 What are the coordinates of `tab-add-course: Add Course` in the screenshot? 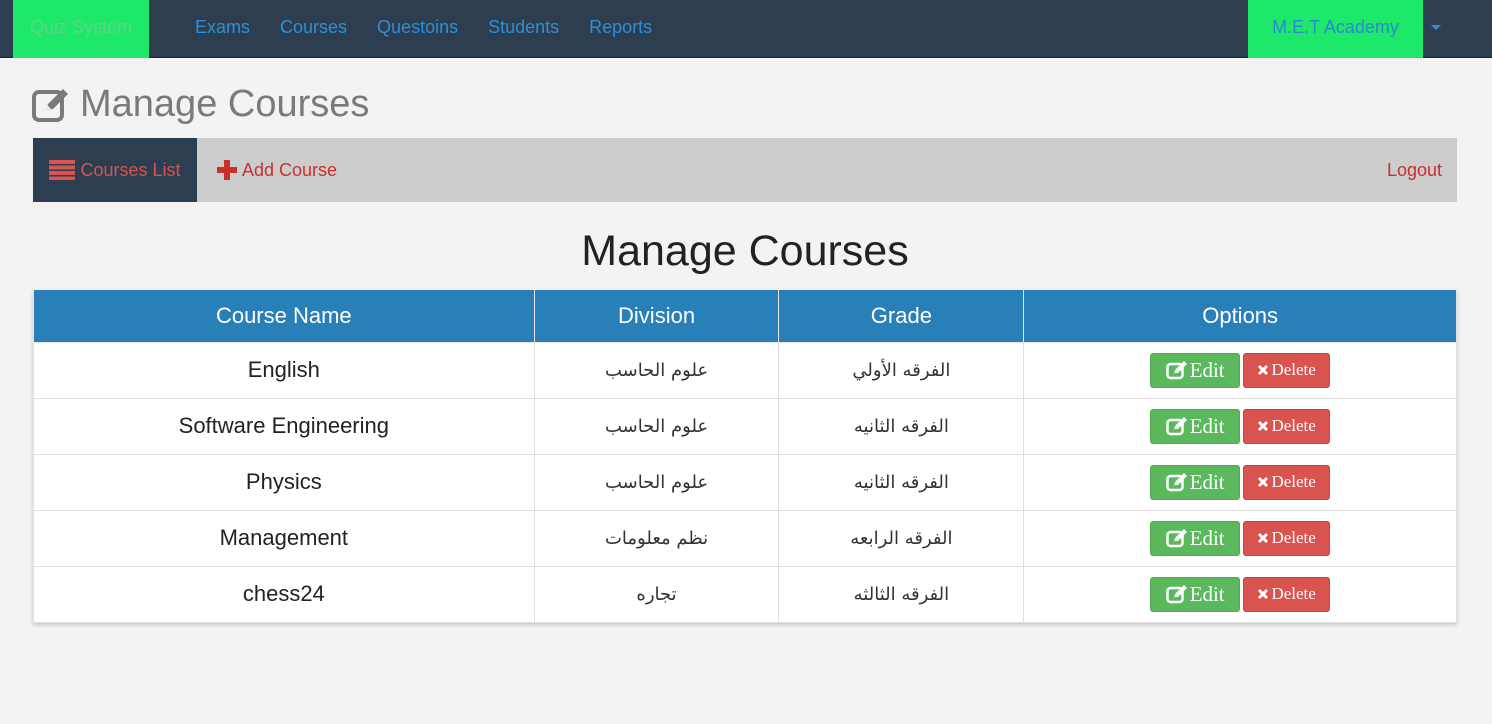 It's located at (277, 170).